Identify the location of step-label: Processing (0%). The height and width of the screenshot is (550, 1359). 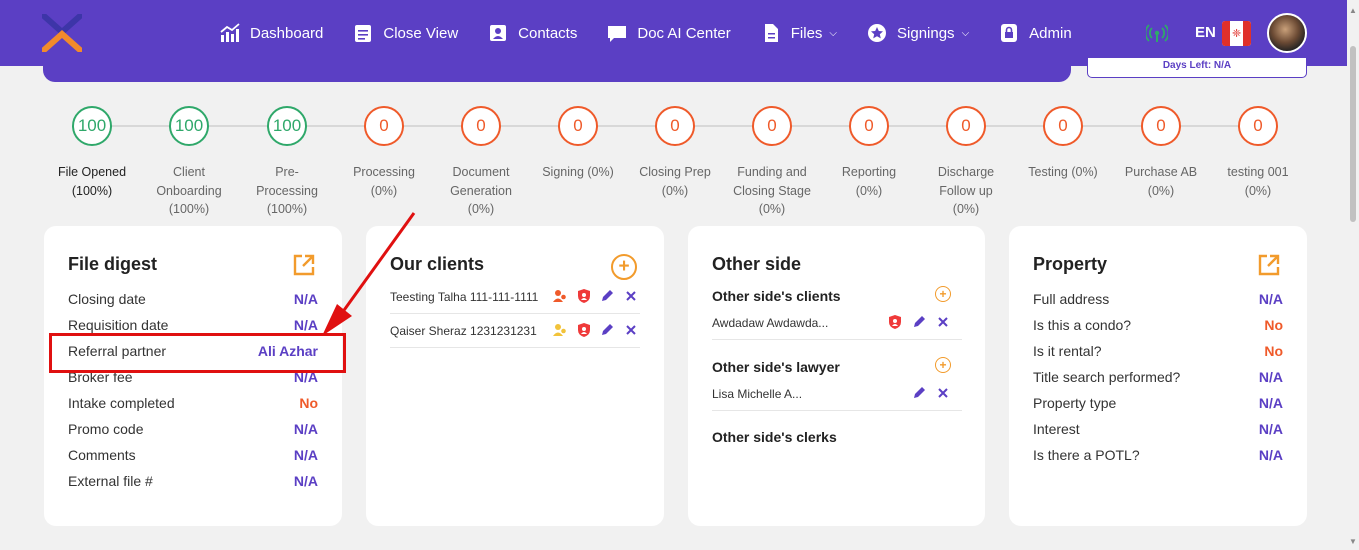
(384, 181).